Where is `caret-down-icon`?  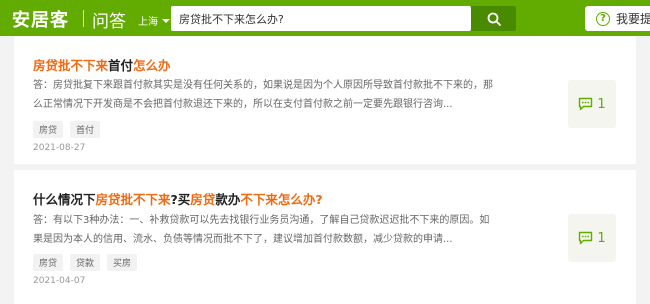 caret-down-icon is located at coordinates (166, 20).